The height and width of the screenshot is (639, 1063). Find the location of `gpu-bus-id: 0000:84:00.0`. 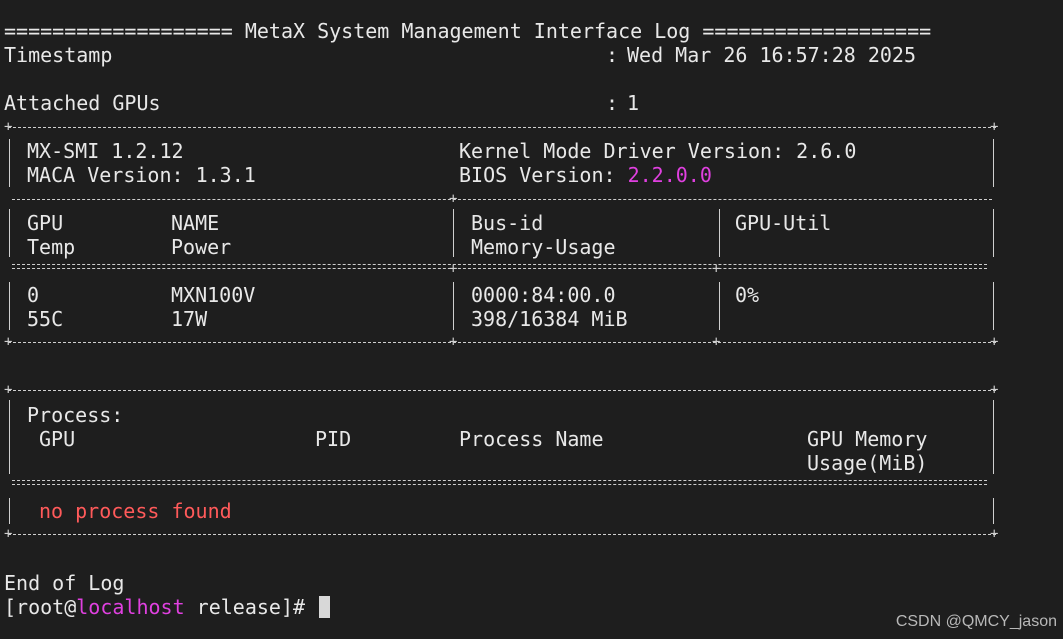

gpu-bus-id: 0000:84:00.0 is located at coordinates (543, 295).